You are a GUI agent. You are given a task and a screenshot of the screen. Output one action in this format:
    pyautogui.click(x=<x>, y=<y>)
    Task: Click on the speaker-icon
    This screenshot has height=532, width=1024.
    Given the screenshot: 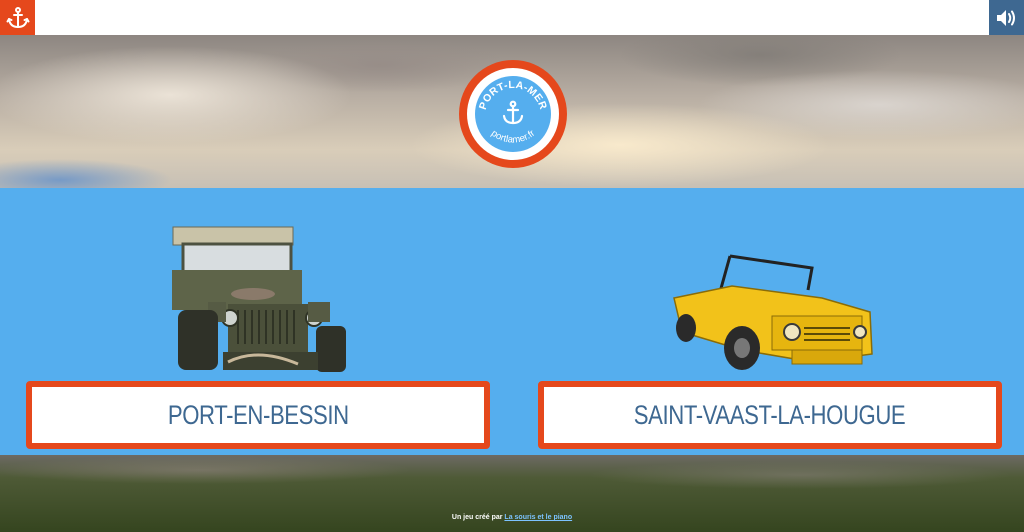 What is the action you would take?
    pyautogui.click(x=1005, y=17)
    